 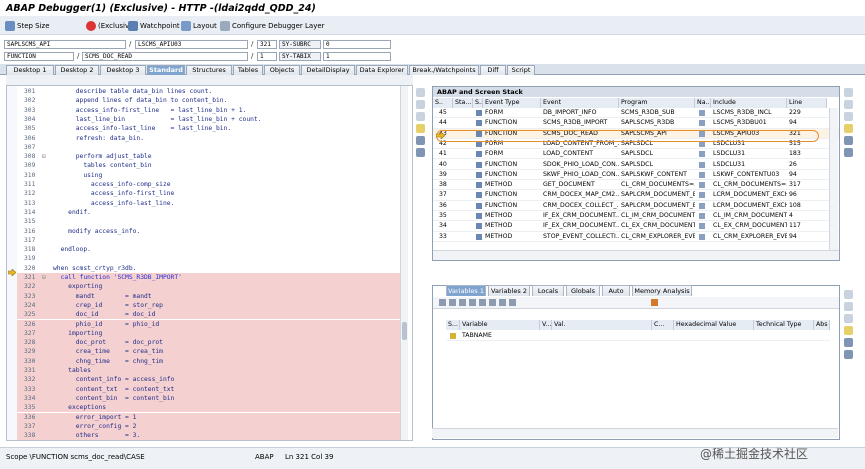 I want to click on tab-breakpoints: Break./Watchpoints, so click(x=444, y=70).